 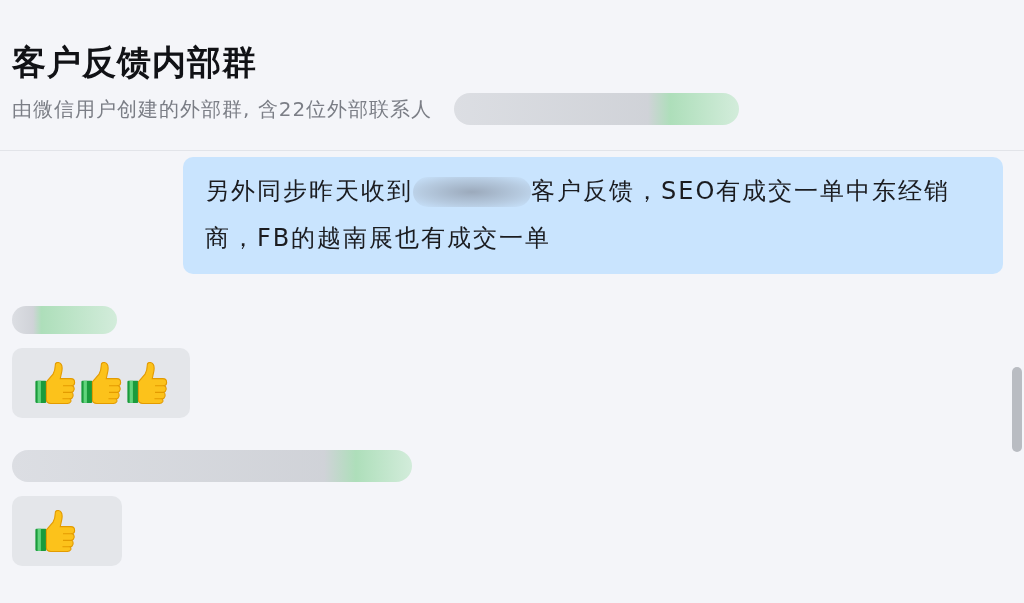 What do you see at coordinates (1017, 409) in the screenshot?
I see `scrollbar-thumb` at bounding box center [1017, 409].